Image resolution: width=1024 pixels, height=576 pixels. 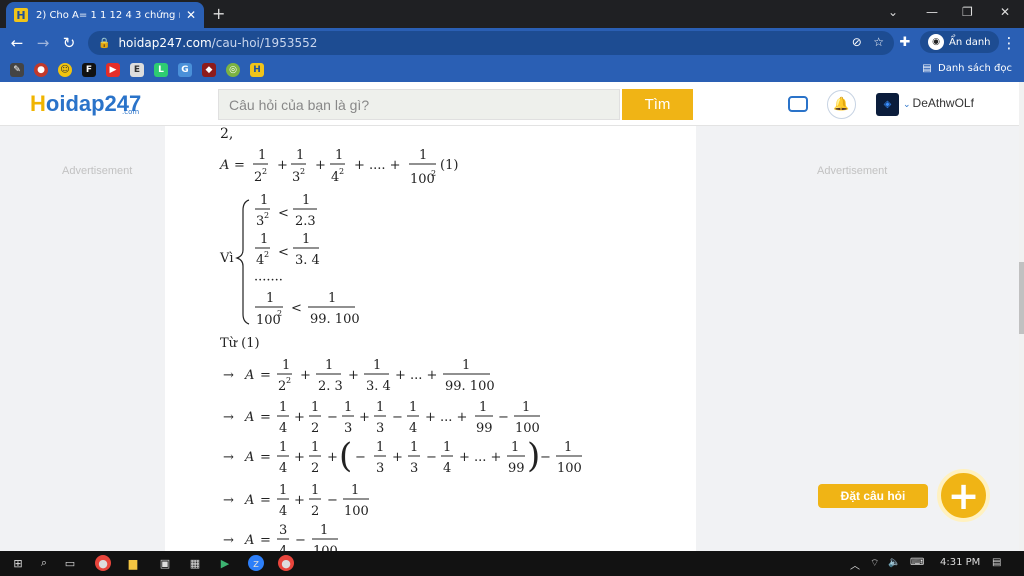 I want to click on bookmark-icon-4: F, so click(x=89, y=70).